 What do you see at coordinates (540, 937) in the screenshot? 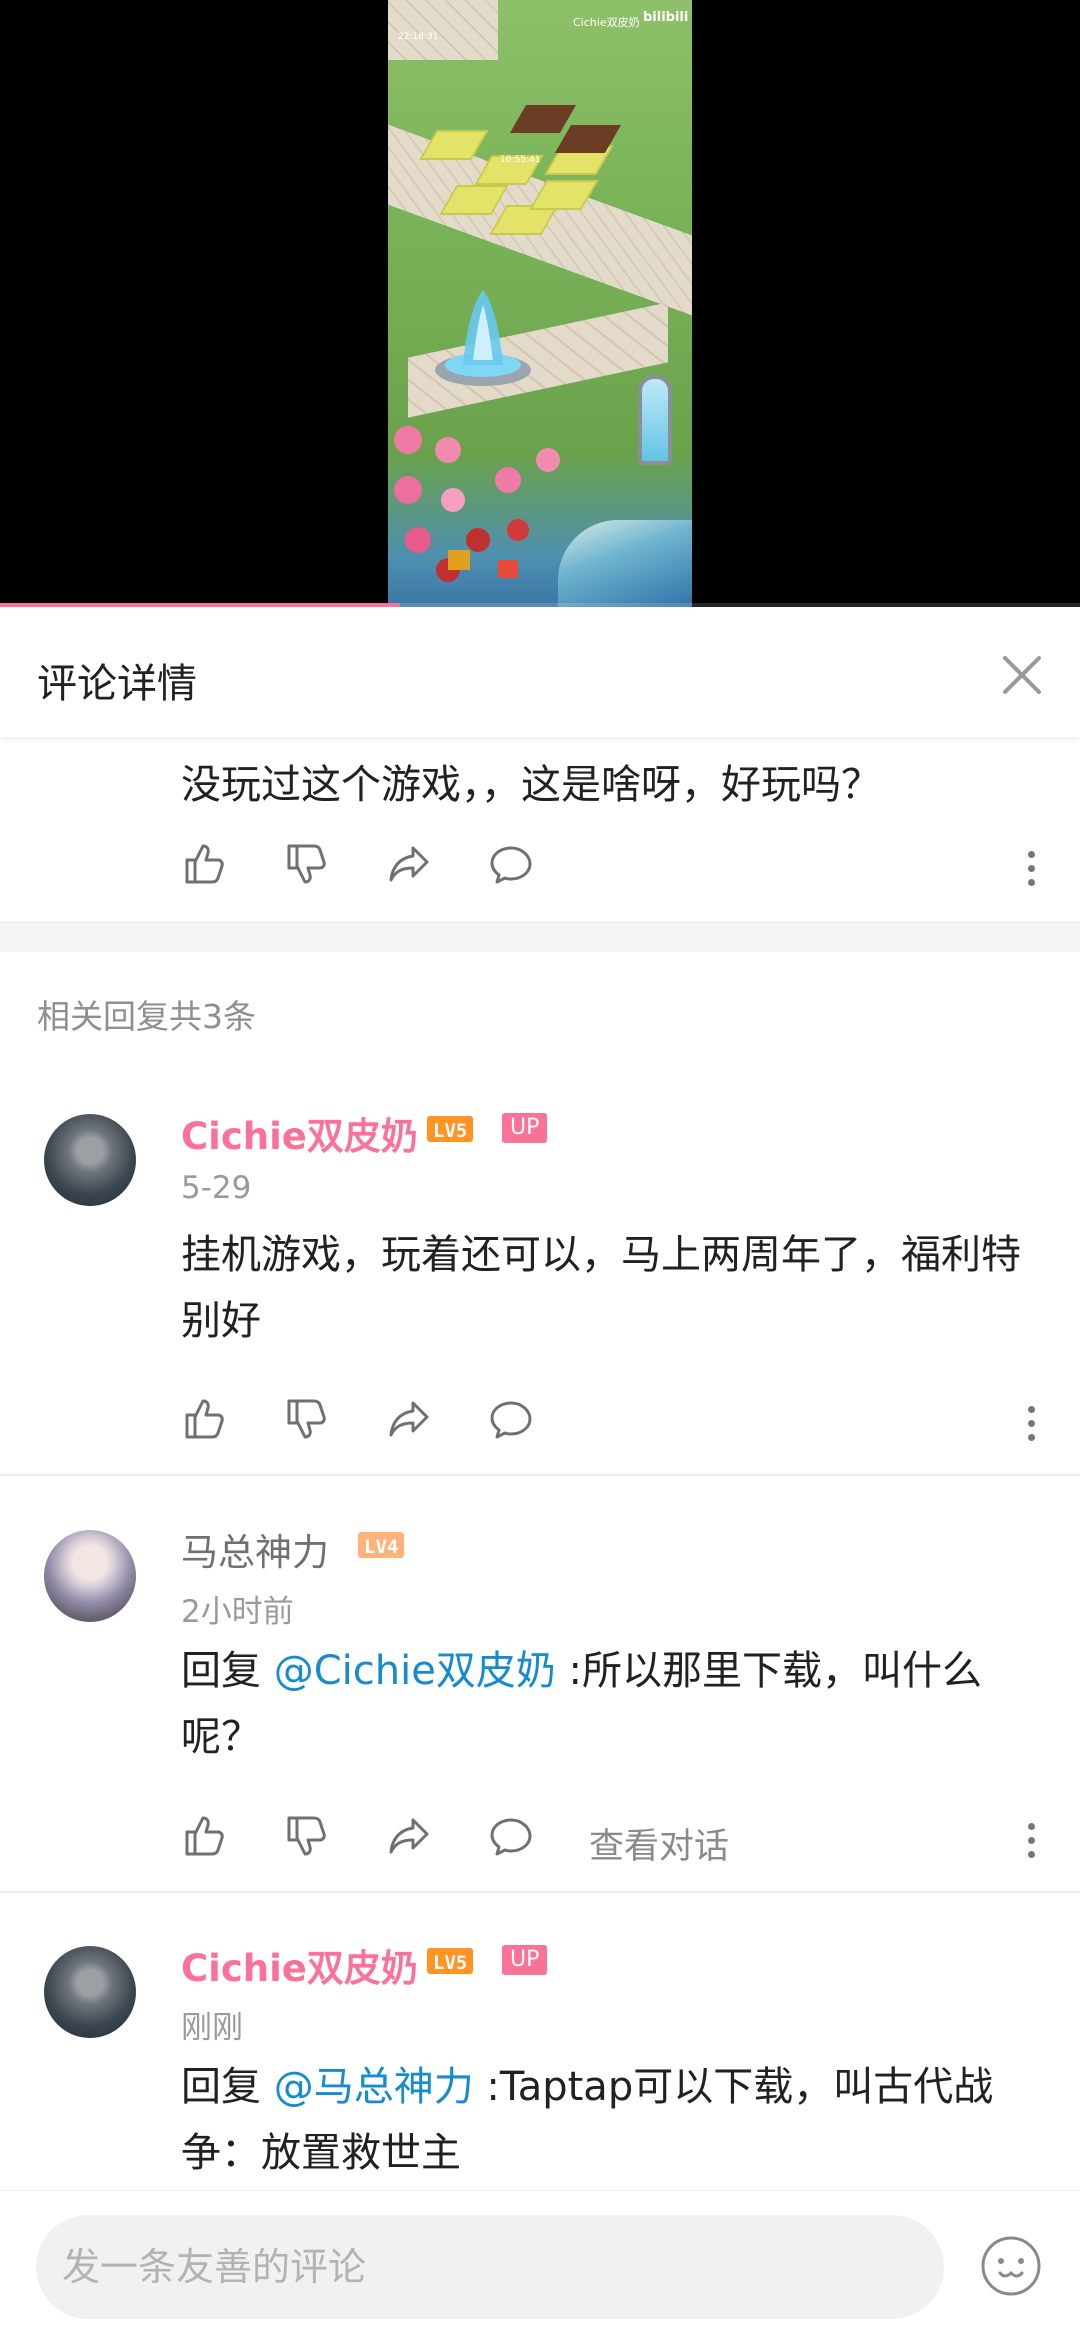
I see `section-divider` at bounding box center [540, 937].